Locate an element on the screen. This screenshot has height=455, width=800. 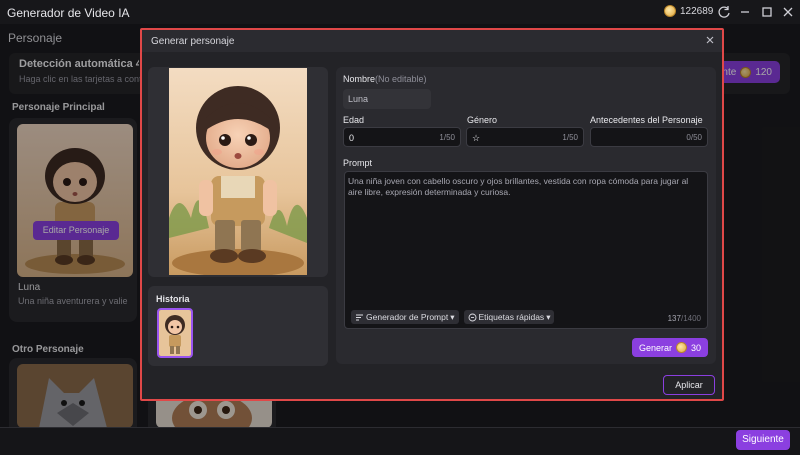
age-value: 0 is located at coordinates (352, 138).